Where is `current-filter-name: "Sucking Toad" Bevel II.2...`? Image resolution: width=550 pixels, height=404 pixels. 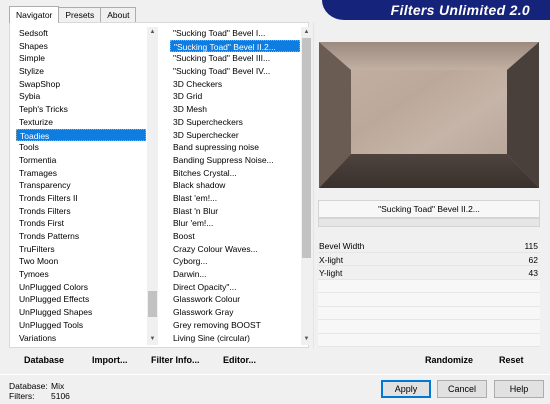 current-filter-name: "Sucking Toad" Bevel II.2... is located at coordinates (429, 209).